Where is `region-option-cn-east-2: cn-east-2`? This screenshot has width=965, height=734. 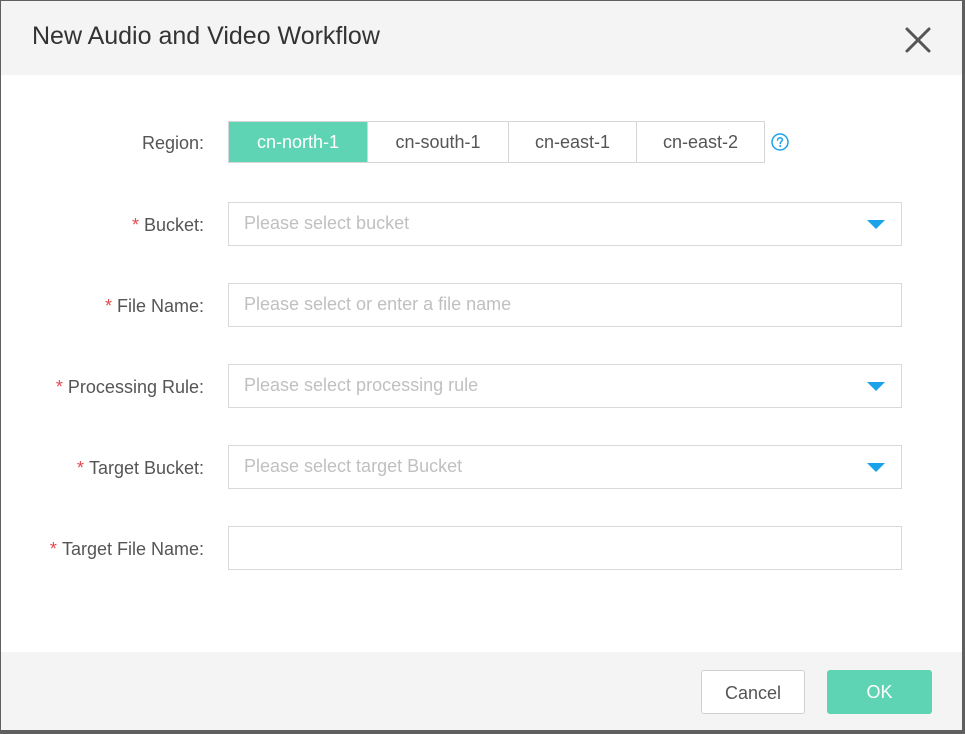 region-option-cn-east-2: cn-east-2 is located at coordinates (700, 142).